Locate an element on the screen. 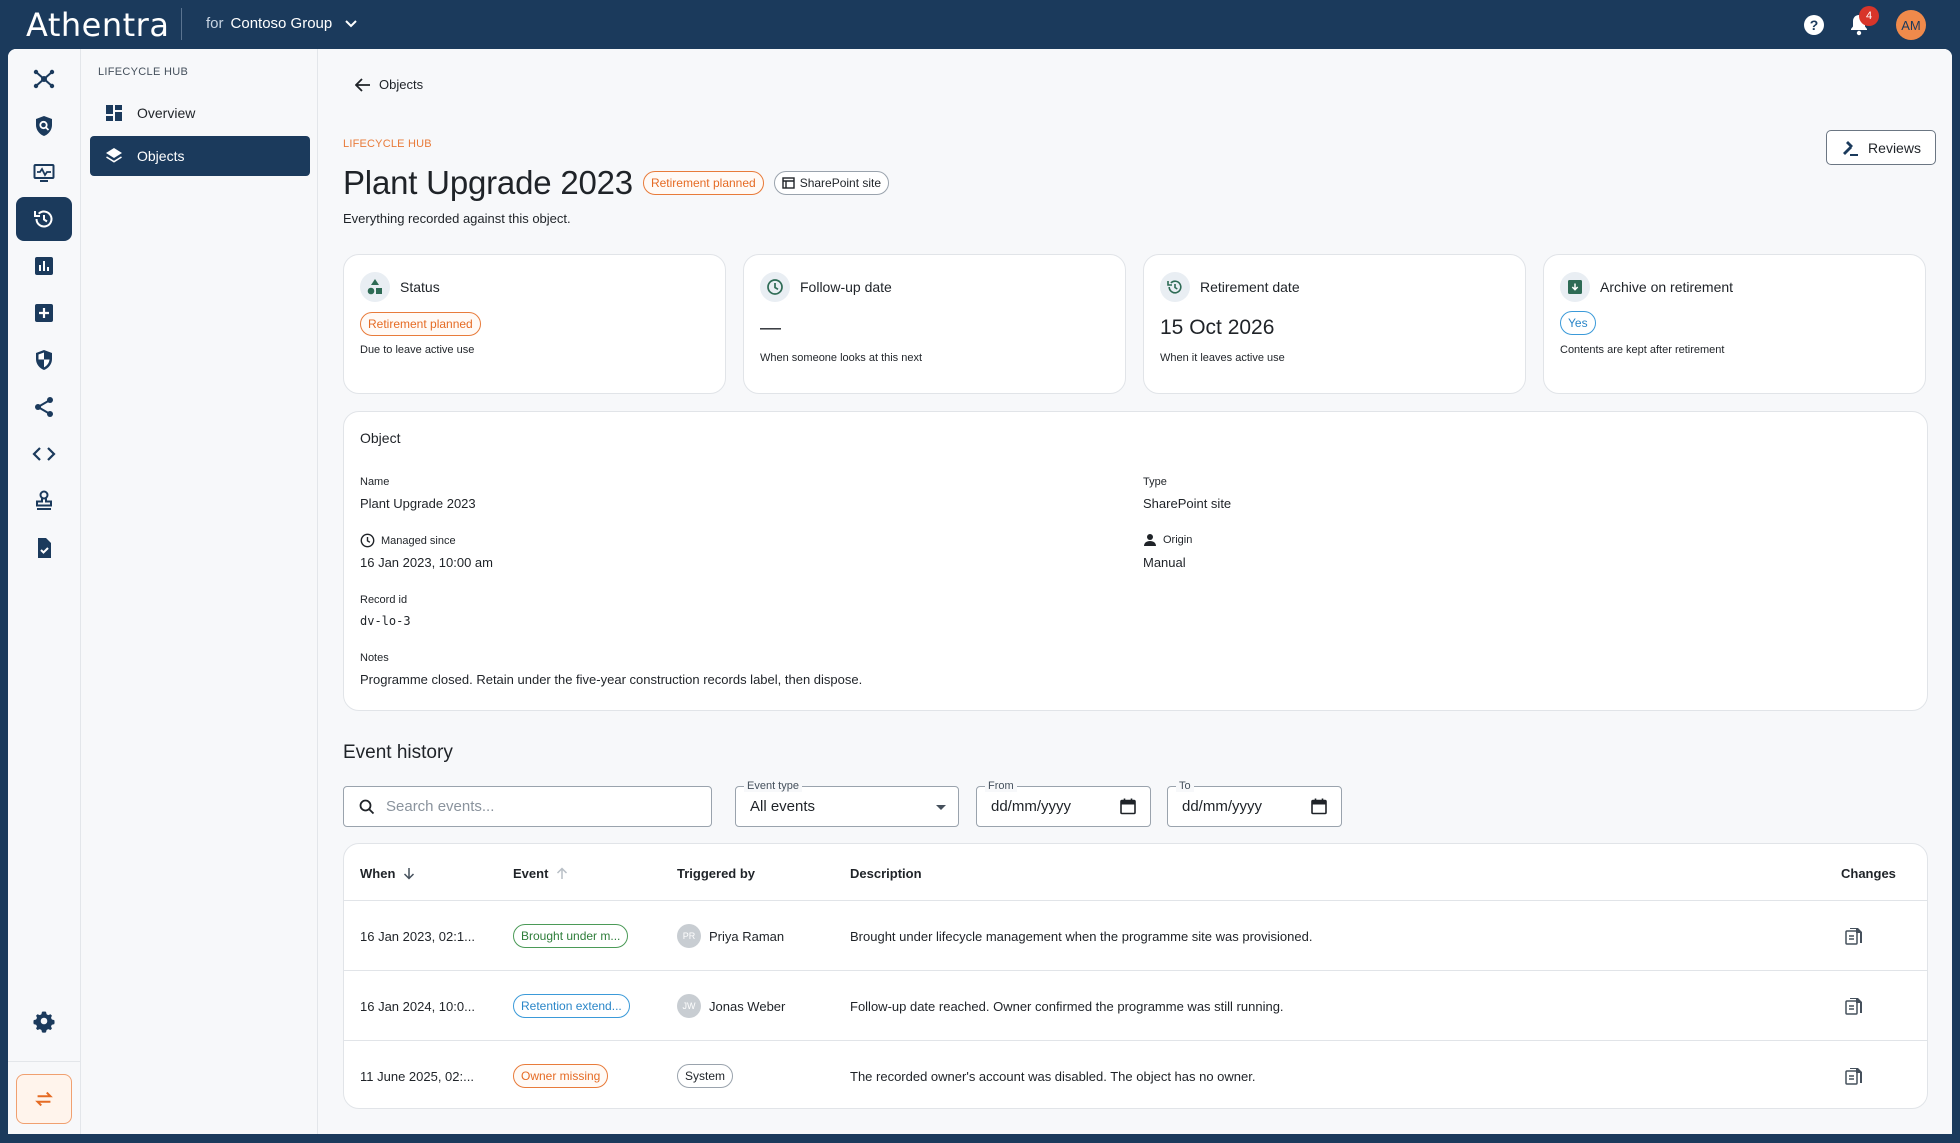 The image size is (1960, 1143). sidebar-item-overview: Overview is located at coordinates (200, 113).